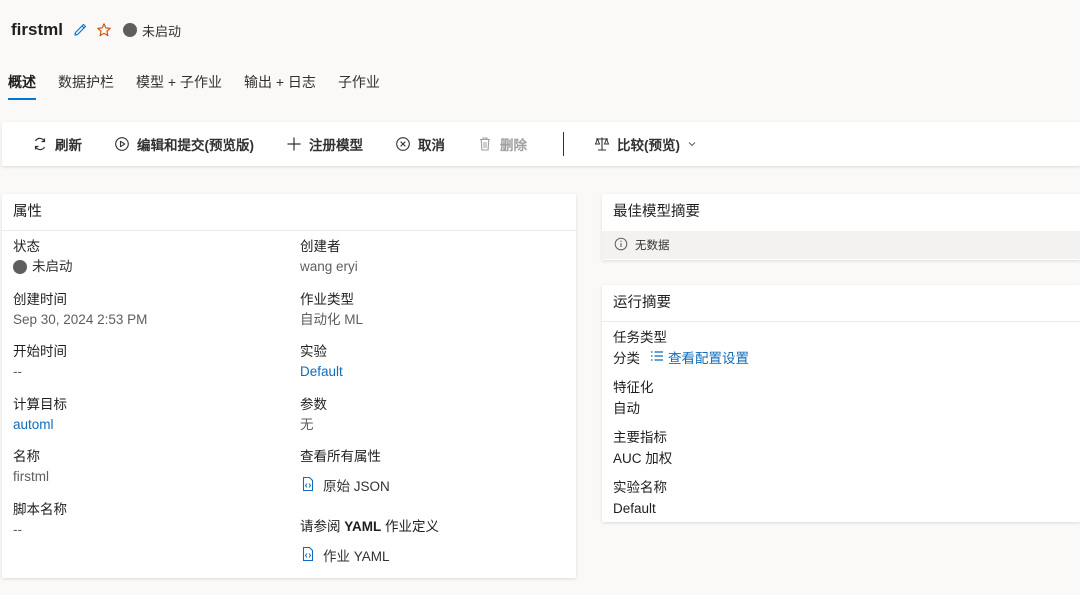 The height and width of the screenshot is (595, 1080). Describe the element at coordinates (642, 449) in the screenshot. I see `rs-primary-metric: 主要指标 AUC 加权` at that location.